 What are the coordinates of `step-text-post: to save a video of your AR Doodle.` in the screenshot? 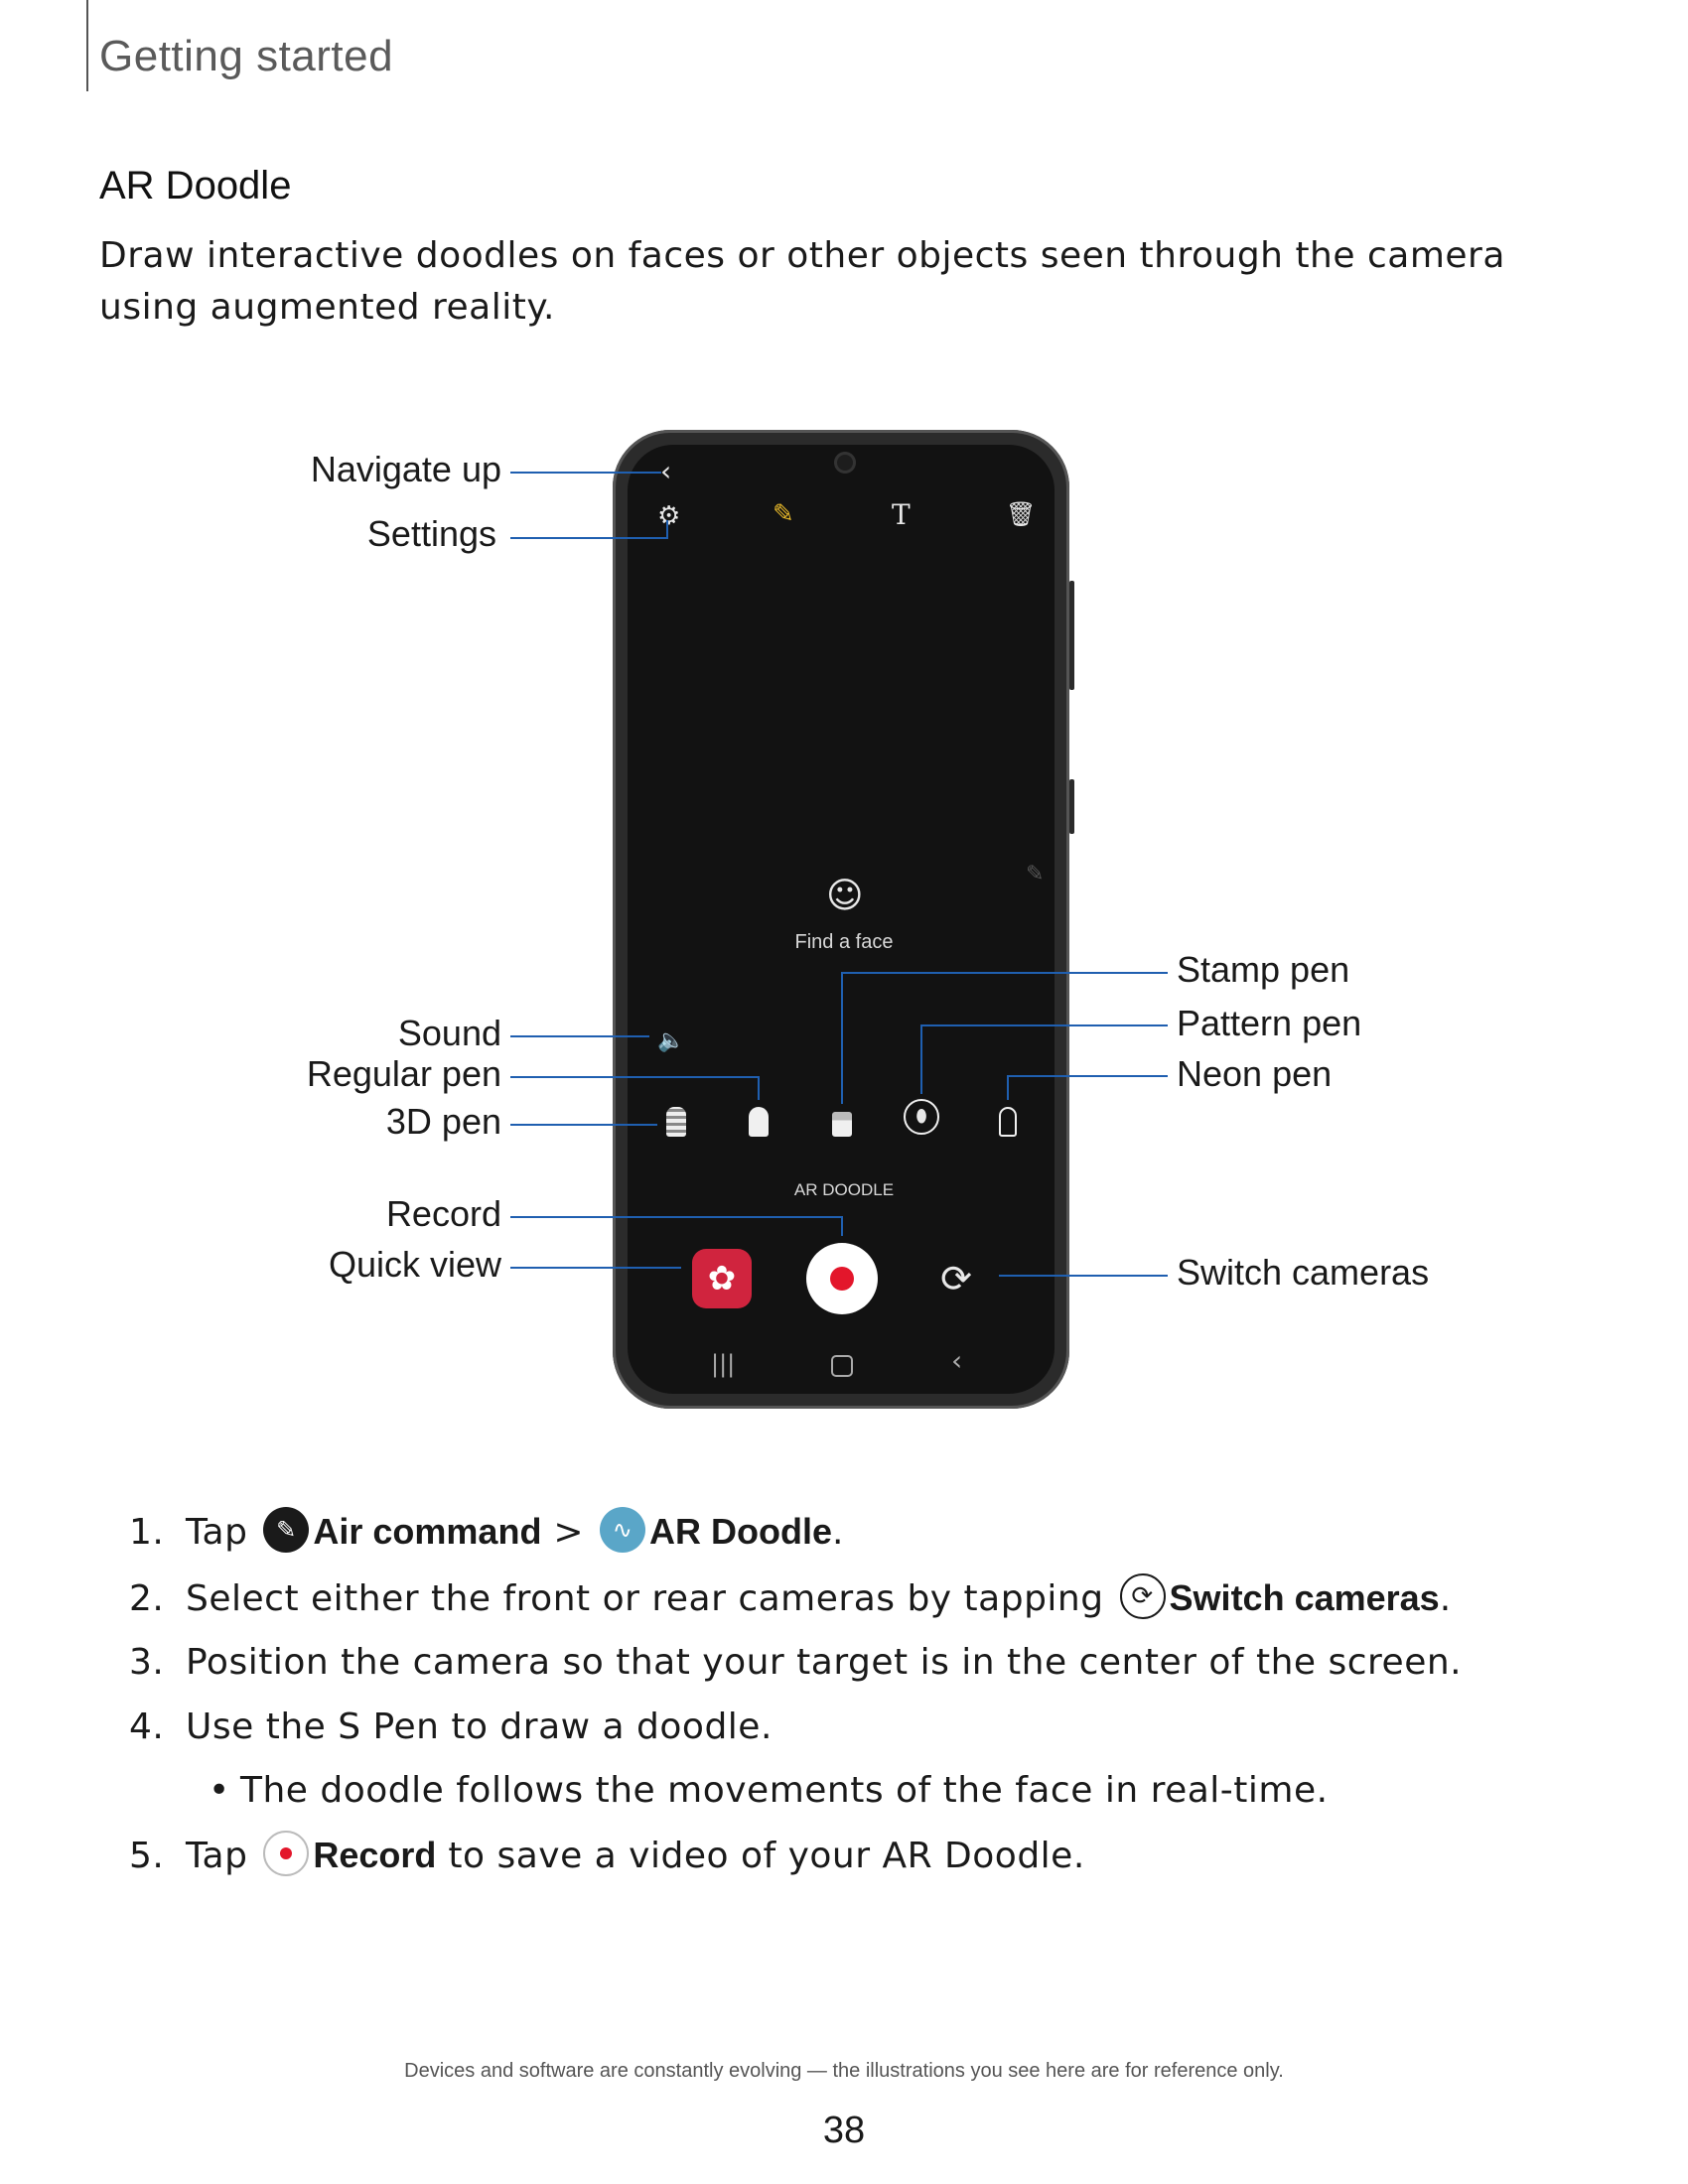 It's located at (760, 1856).